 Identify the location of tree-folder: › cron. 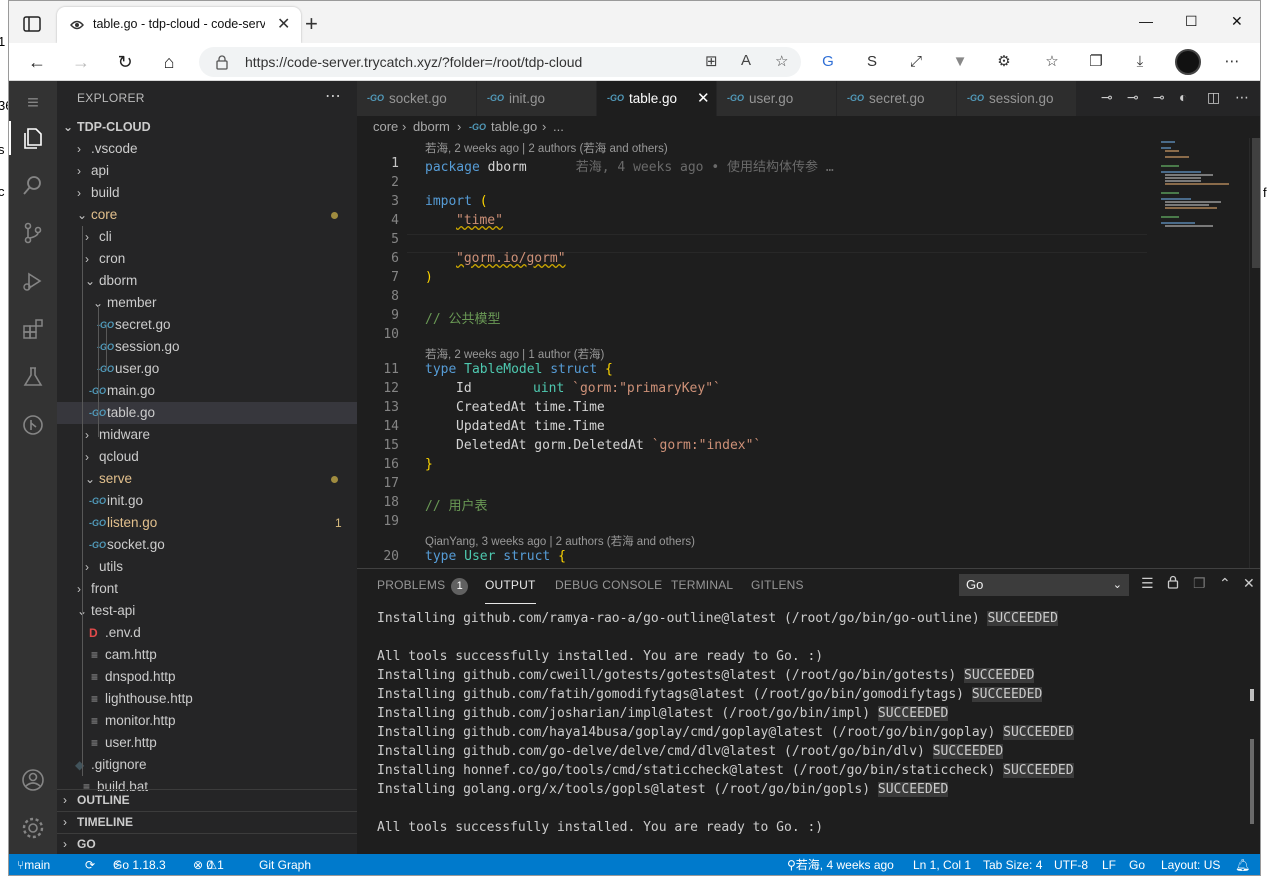
(207, 259).